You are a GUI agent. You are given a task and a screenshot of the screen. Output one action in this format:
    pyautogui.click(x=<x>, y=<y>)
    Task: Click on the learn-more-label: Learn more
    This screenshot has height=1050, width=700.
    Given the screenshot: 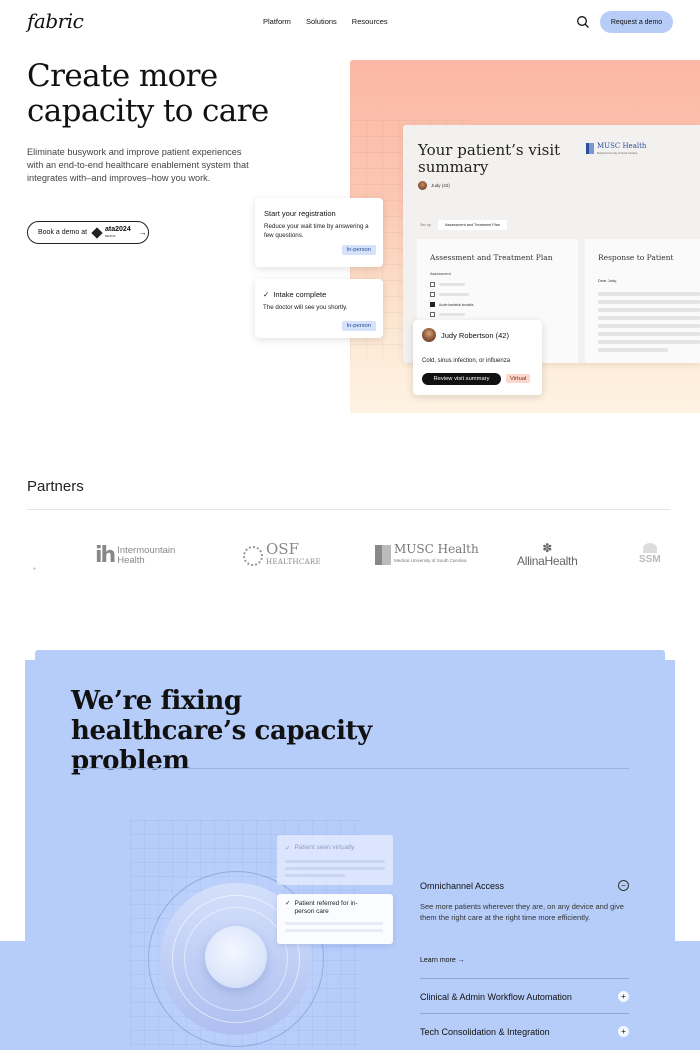 What is the action you would take?
    pyautogui.click(x=438, y=960)
    